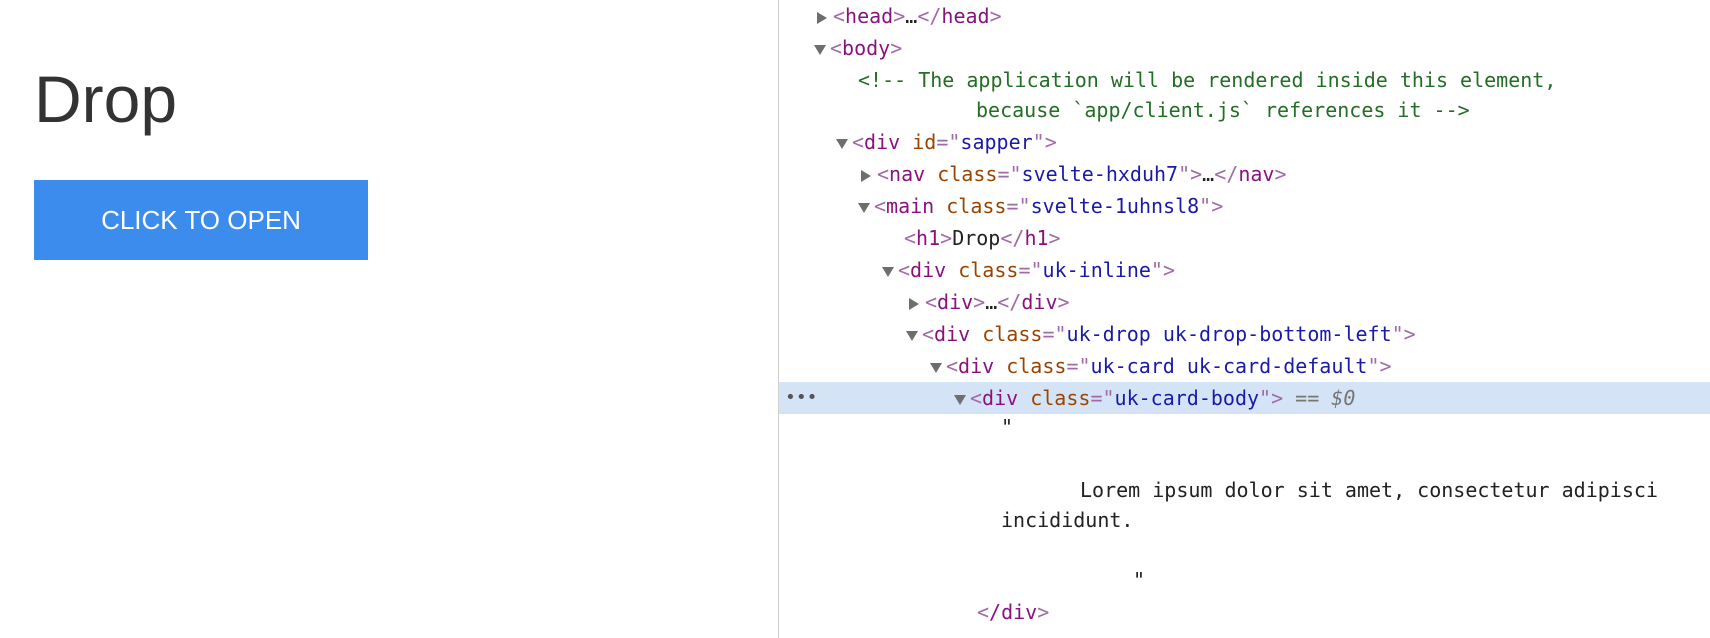 This screenshot has height=638, width=1710. Describe the element at coordinates (1244, 206) in the screenshot. I see `dom-node-main: <main class="svelte-1uhnsl8">` at that location.